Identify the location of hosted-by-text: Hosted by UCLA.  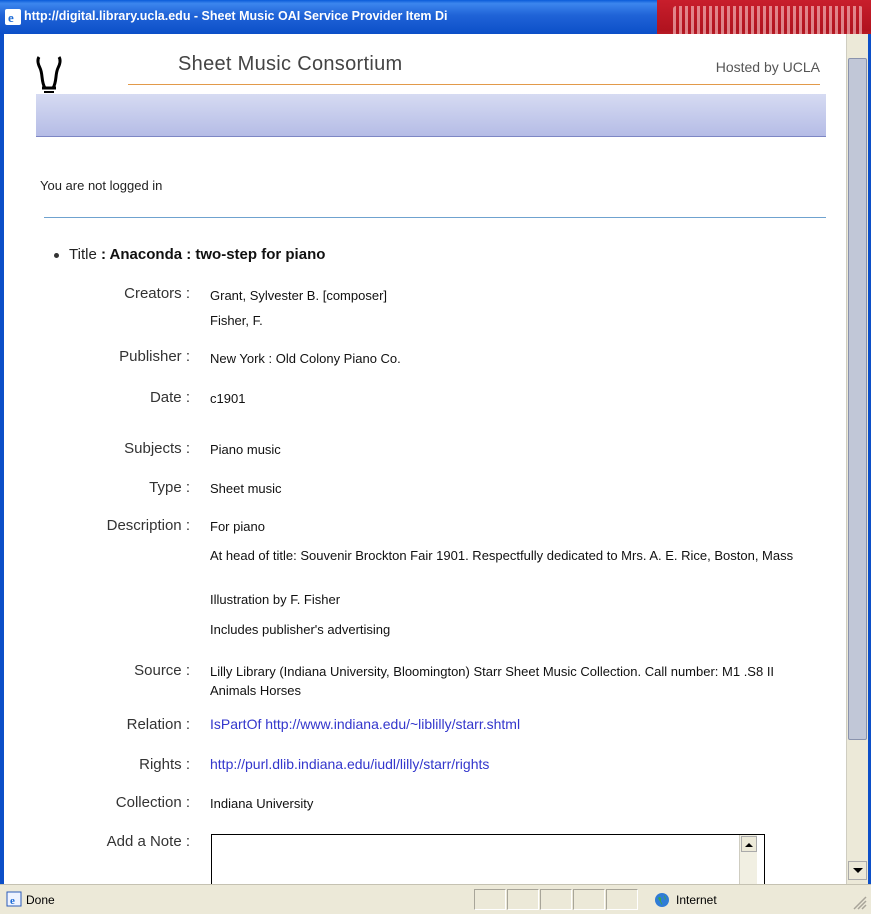
(767, 67).